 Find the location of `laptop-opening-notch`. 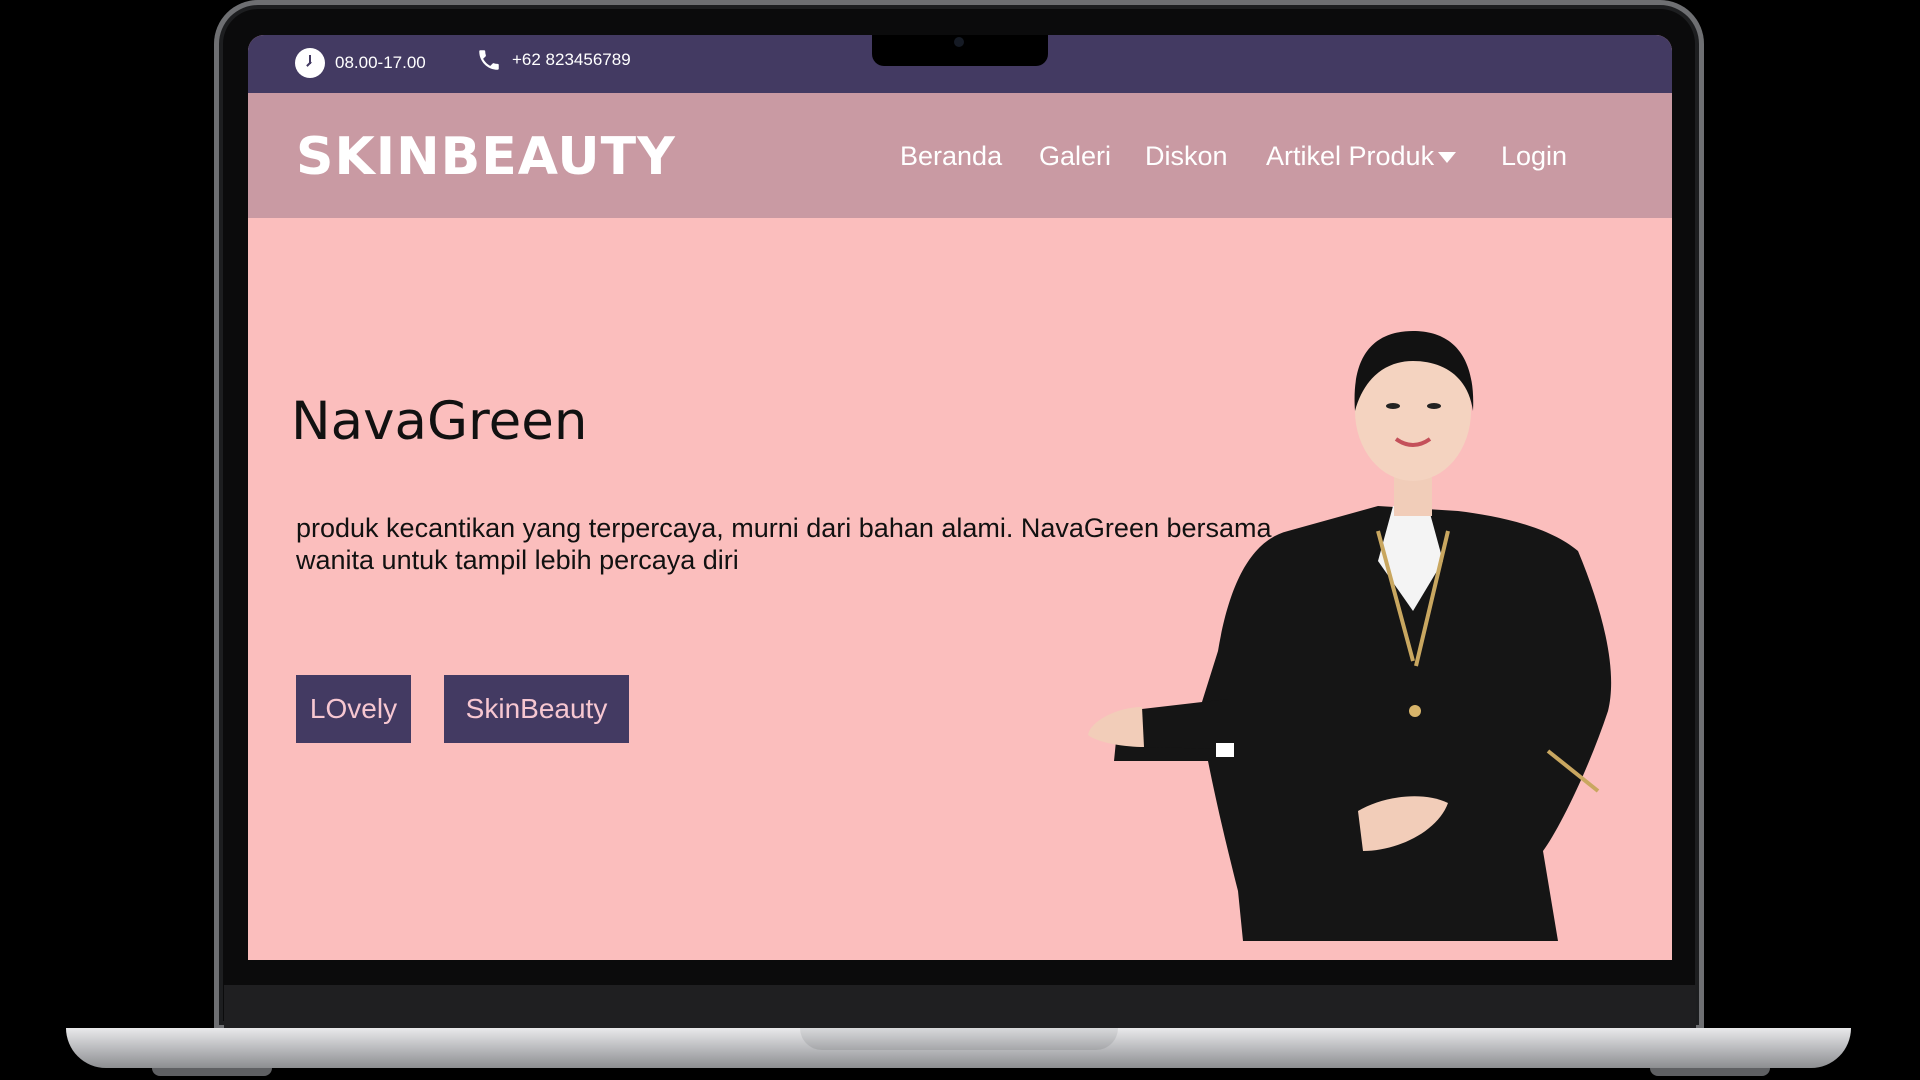

laptop-opening-notch is located at coordinates (959, 1039).